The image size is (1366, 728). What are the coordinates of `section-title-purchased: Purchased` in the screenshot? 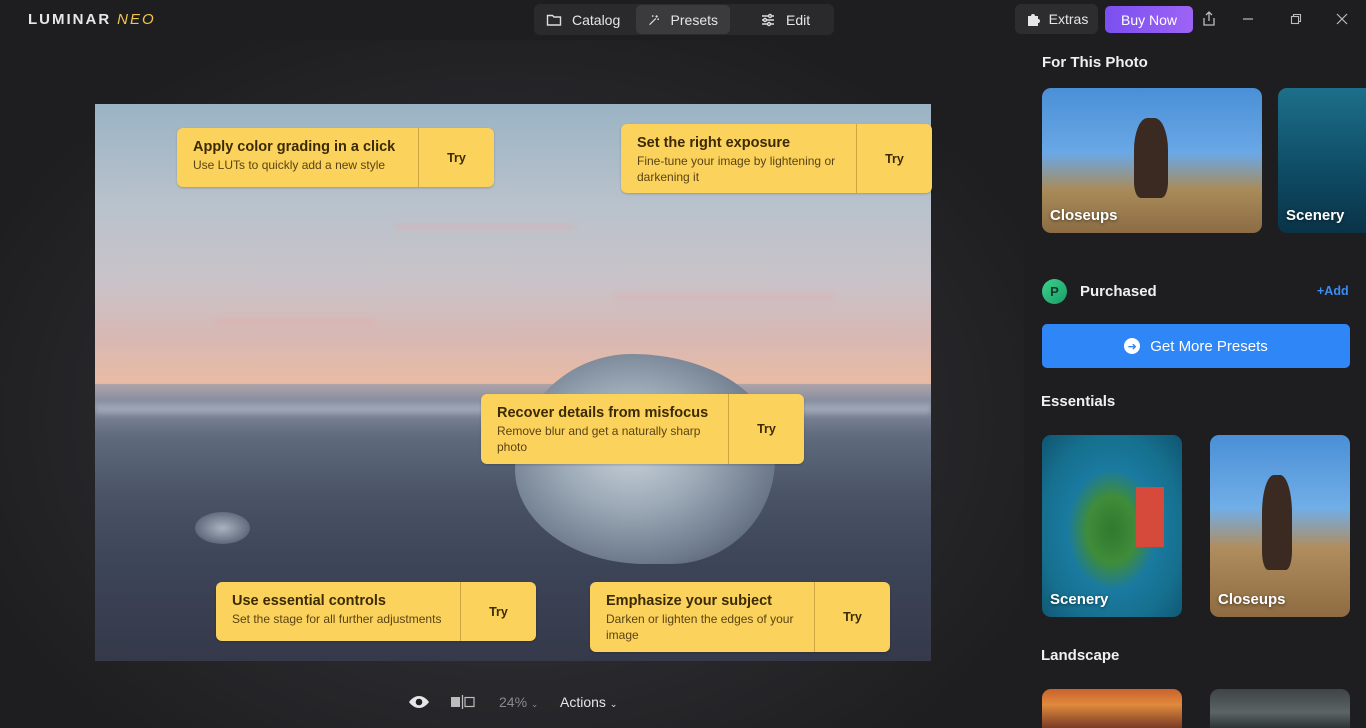 It's located at (1118, 291).